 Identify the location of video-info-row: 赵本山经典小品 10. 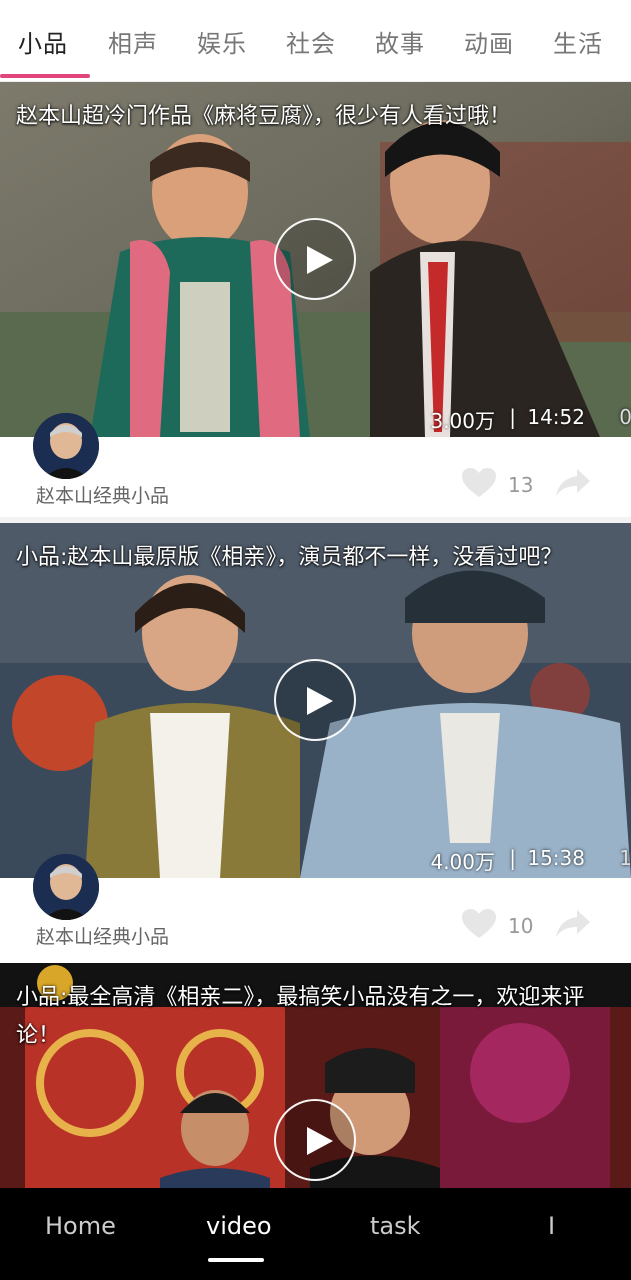
(315, 909).